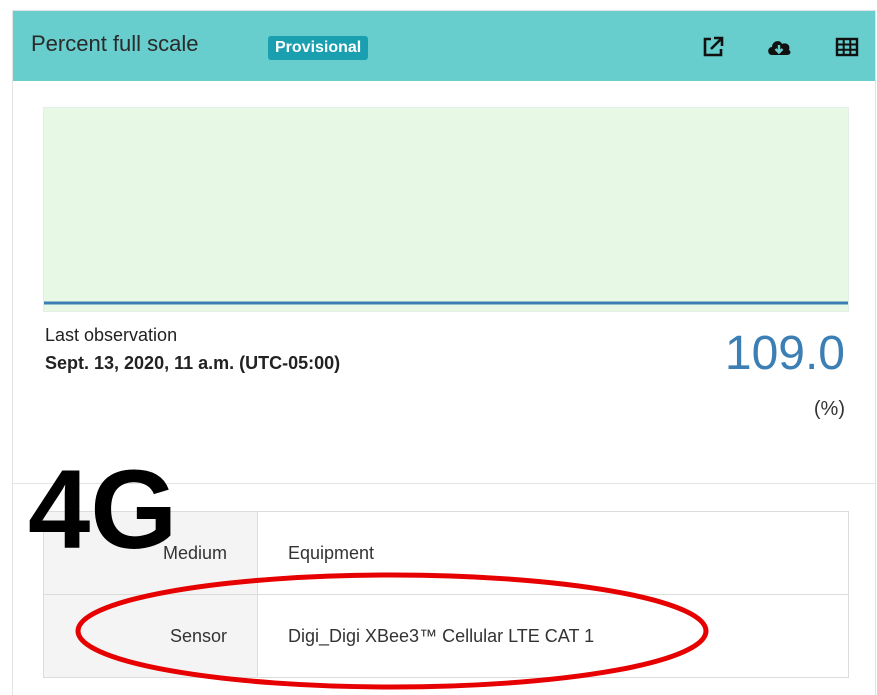  What do you see at coordinates (193, 363) in the screenshot?
I see `last-observation-date: Sept. 13, 2020, 11 a.m. (UTC-05:00)` at bounding box center [193, 363].